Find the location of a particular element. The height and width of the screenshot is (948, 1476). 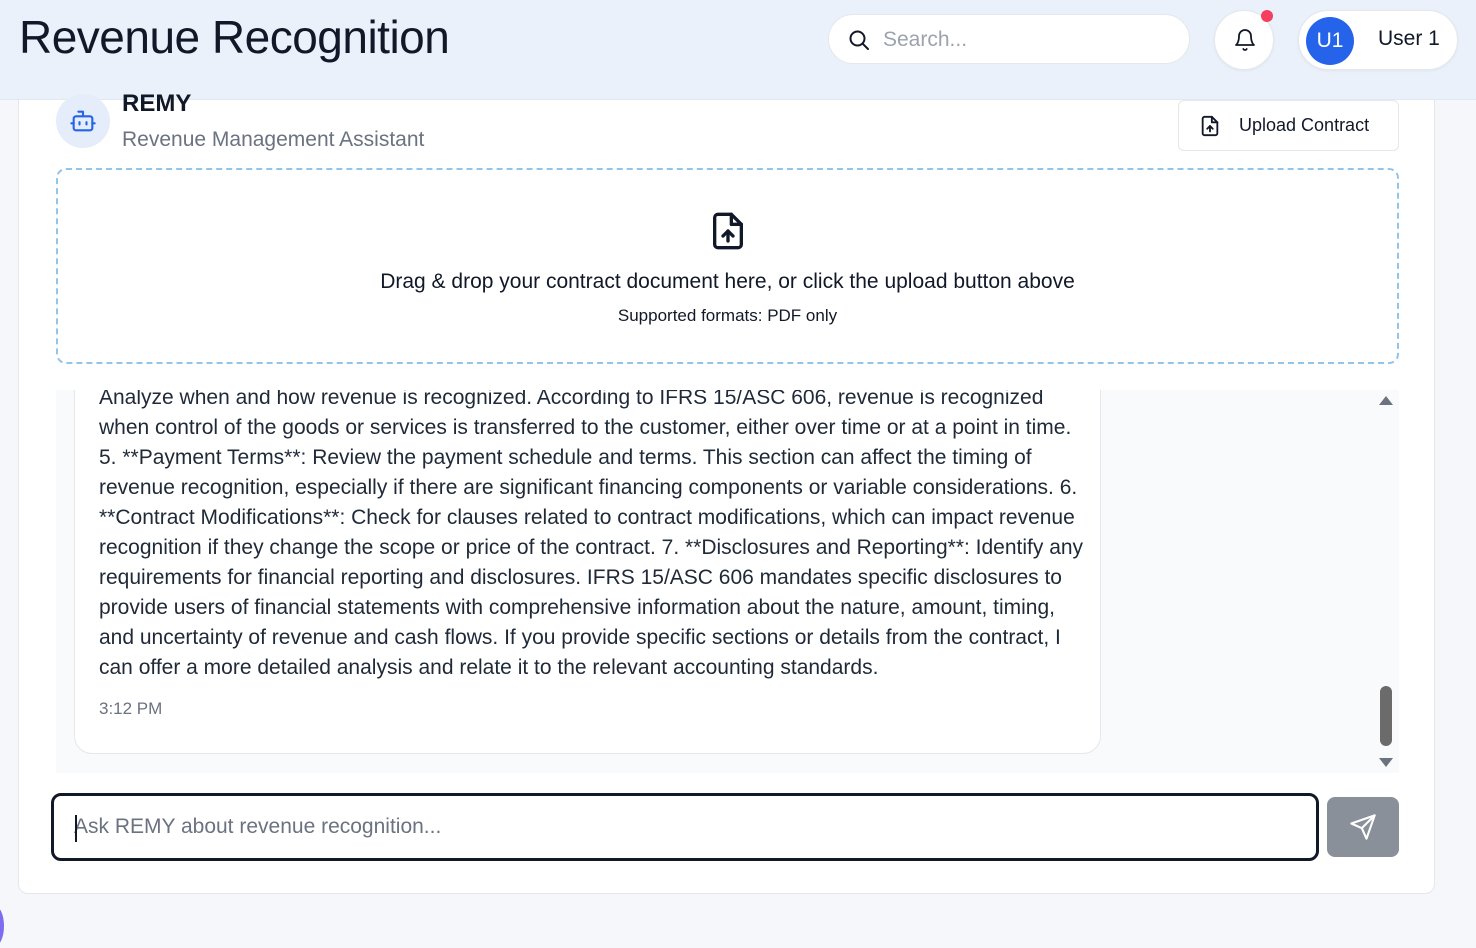

chat-input-box is located at coordinates (685, 827).